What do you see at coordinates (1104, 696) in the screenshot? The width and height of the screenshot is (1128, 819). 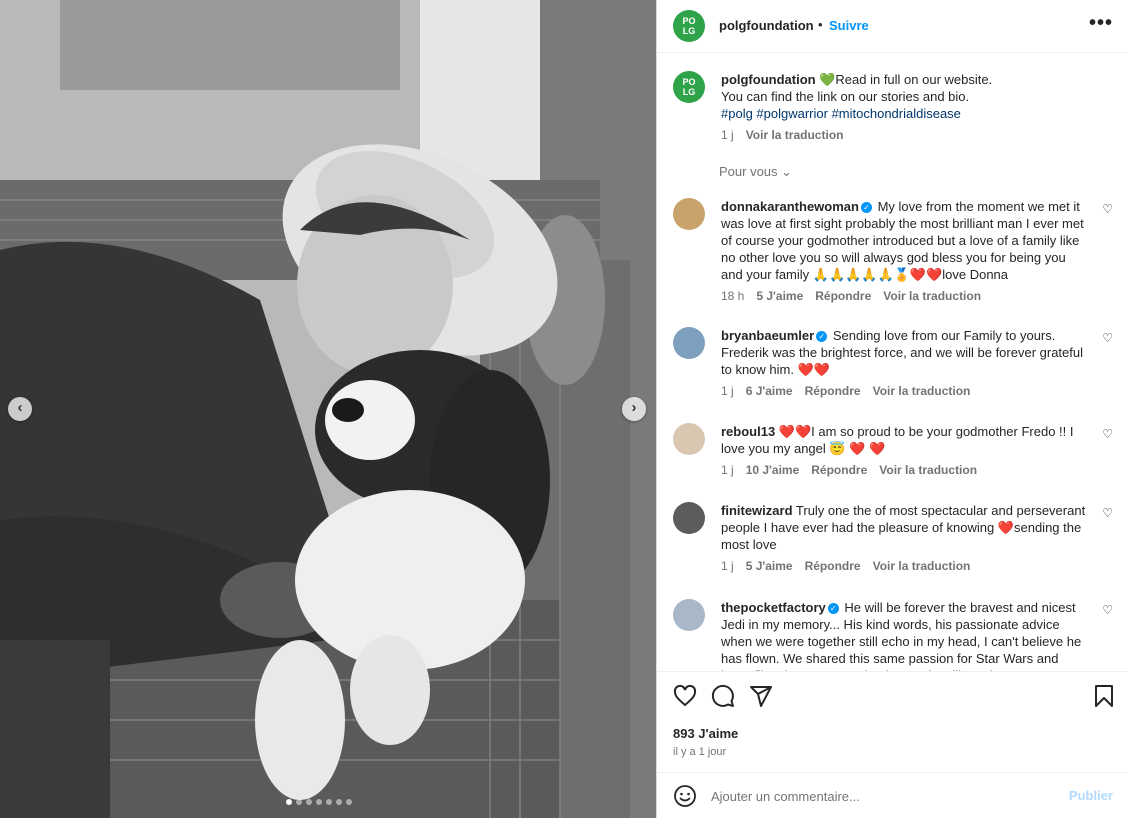 I see `bookmark-icon` at bounding box center [1104, 696].